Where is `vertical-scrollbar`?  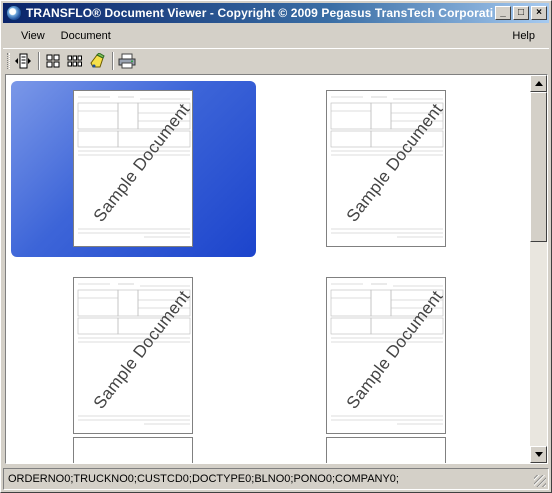 vertical-scrollbar is located at coordinates (538, 269).